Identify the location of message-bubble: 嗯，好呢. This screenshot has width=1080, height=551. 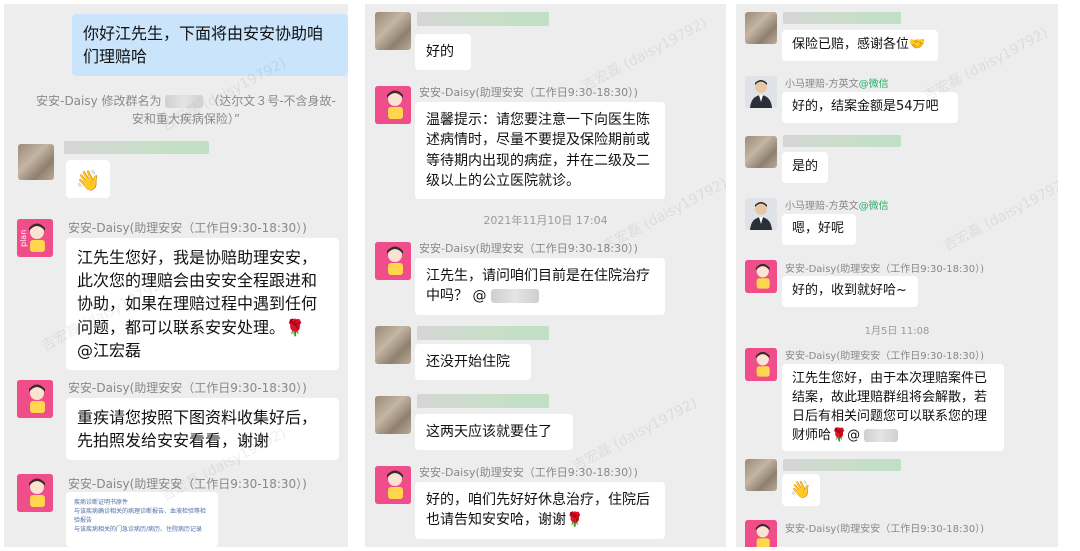
(819, 229).